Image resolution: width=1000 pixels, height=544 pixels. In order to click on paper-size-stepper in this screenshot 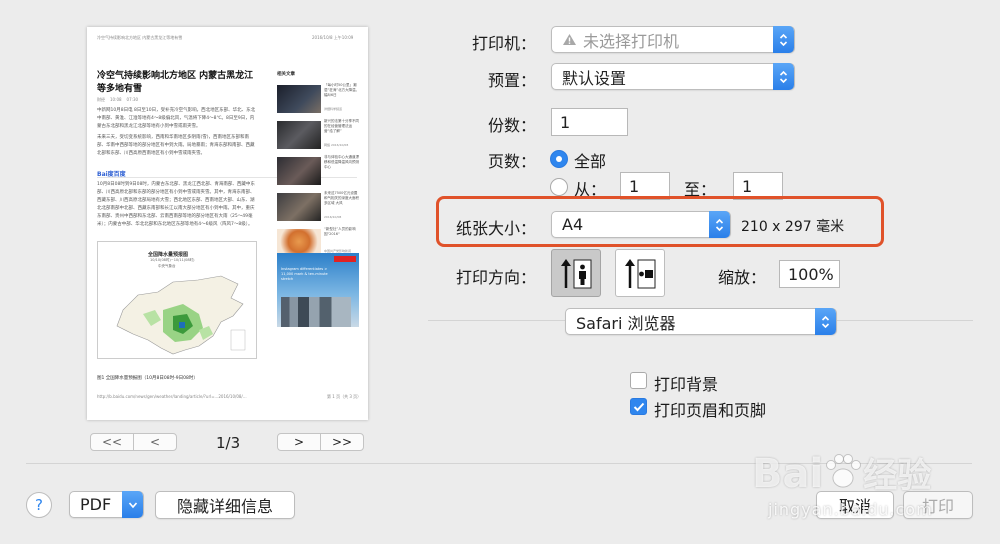, I will do `click(719, 224)`.